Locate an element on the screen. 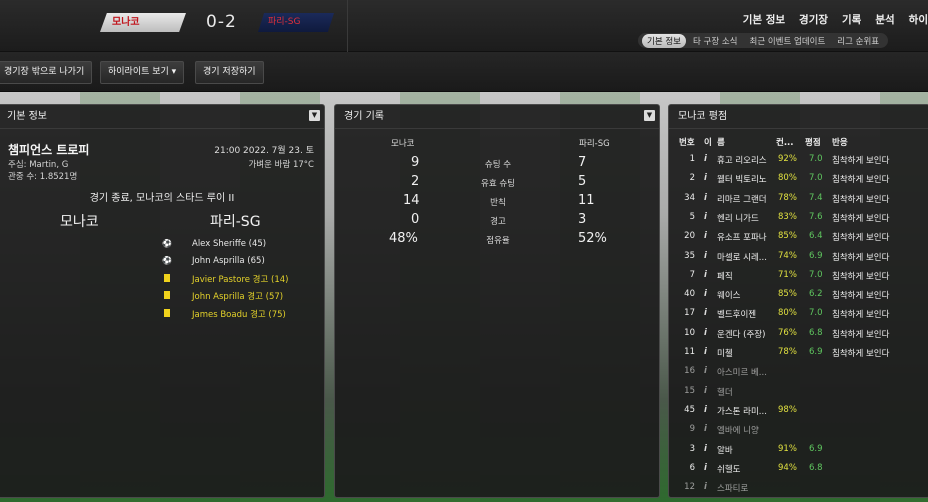 This screenshot has height=502, width=928. col-rating: 평점 is located at coordinates (813, 142).